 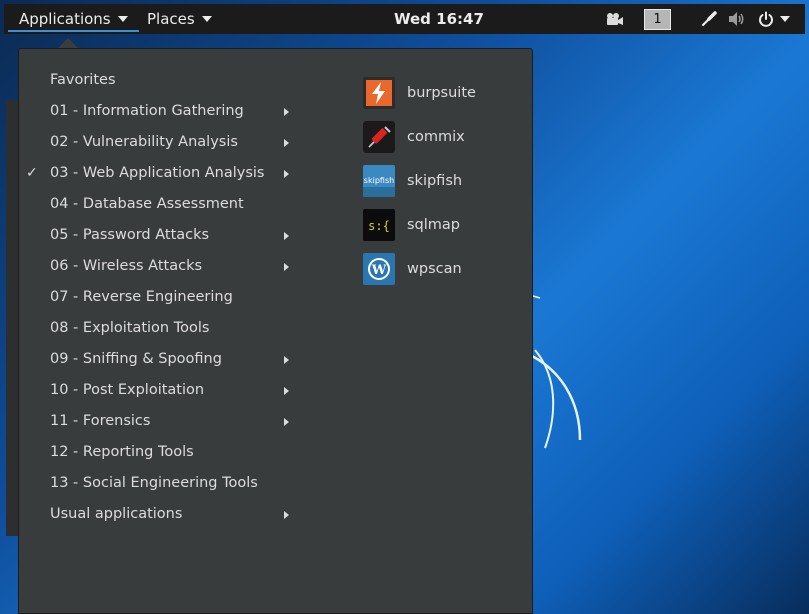 I want to click on menu-category-item: 01 - Information Gathering, so click(x=169, y=111).